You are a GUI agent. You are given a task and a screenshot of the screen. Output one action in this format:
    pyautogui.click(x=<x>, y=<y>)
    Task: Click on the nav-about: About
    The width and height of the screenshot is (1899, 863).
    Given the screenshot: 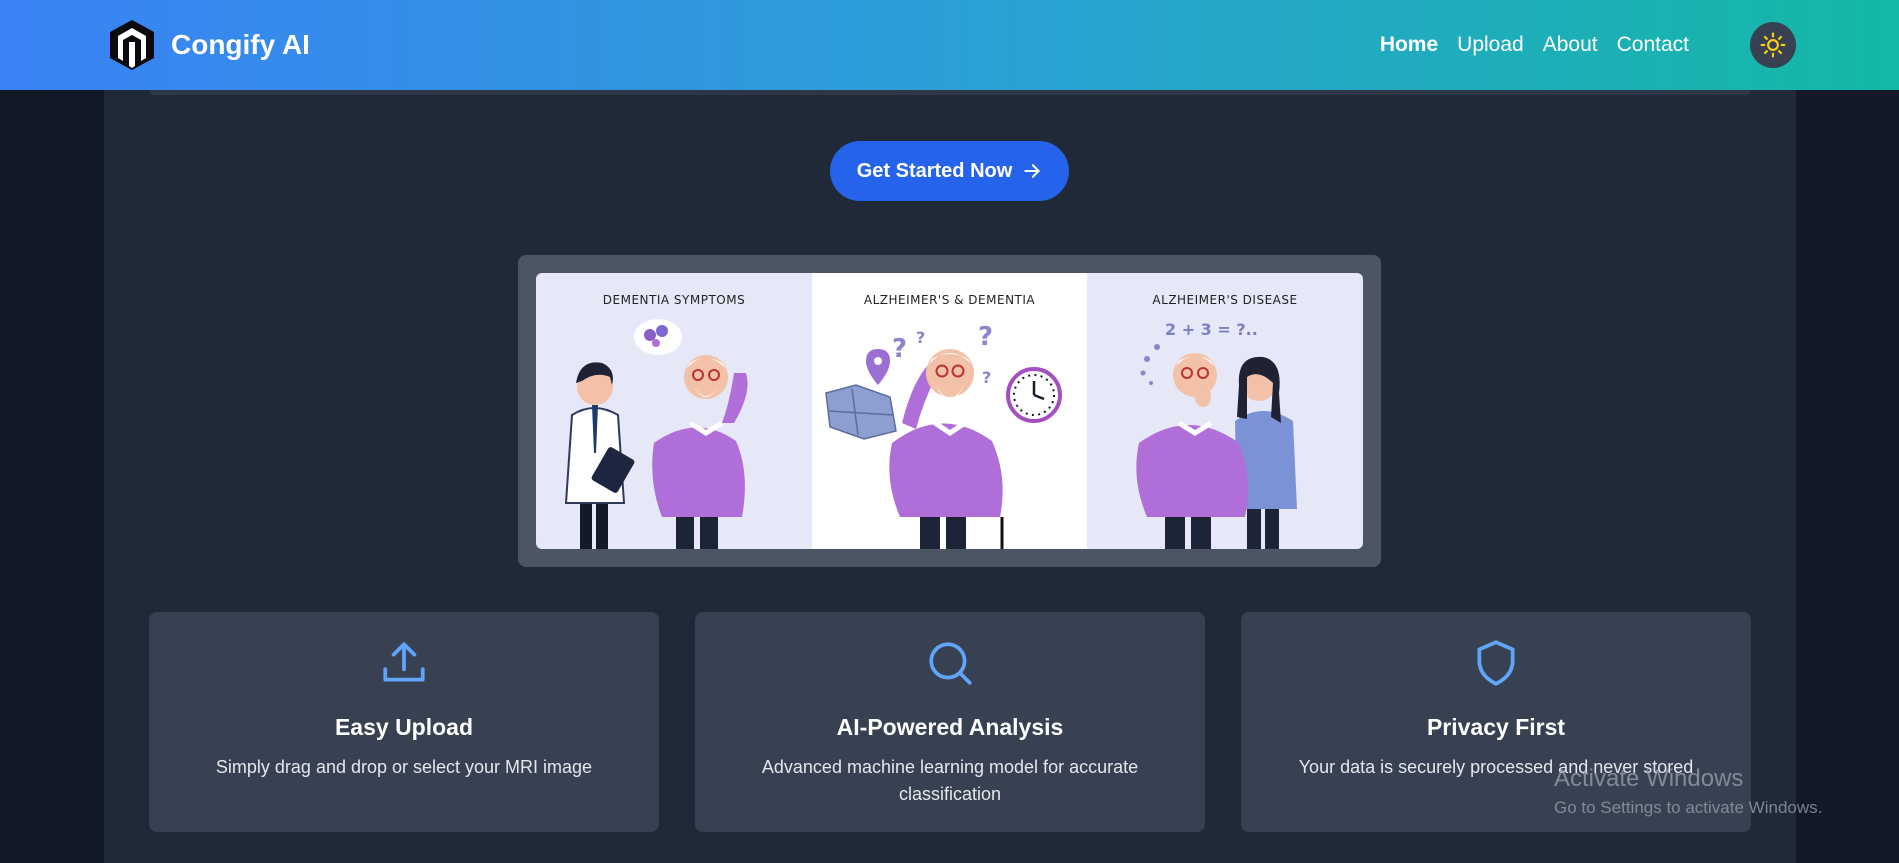 What is the action you would take?
    pyautogui.click(x=1570, y=45)
    